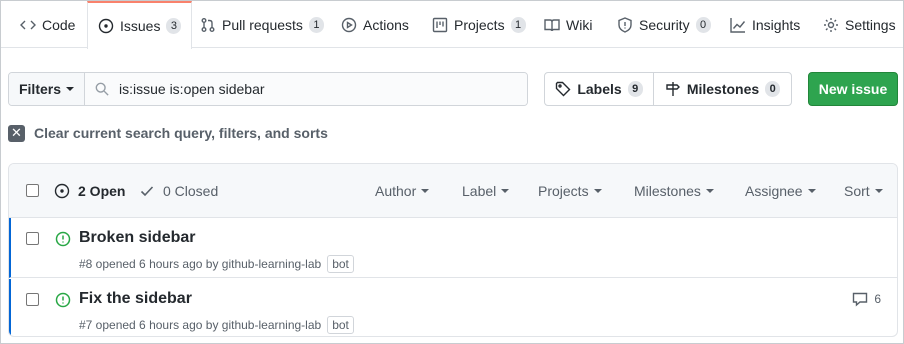 This screenshot has width=904, height=344. Describe the element at coordinates (440, 24) in the screenshot. I see `project-icon` at that location.